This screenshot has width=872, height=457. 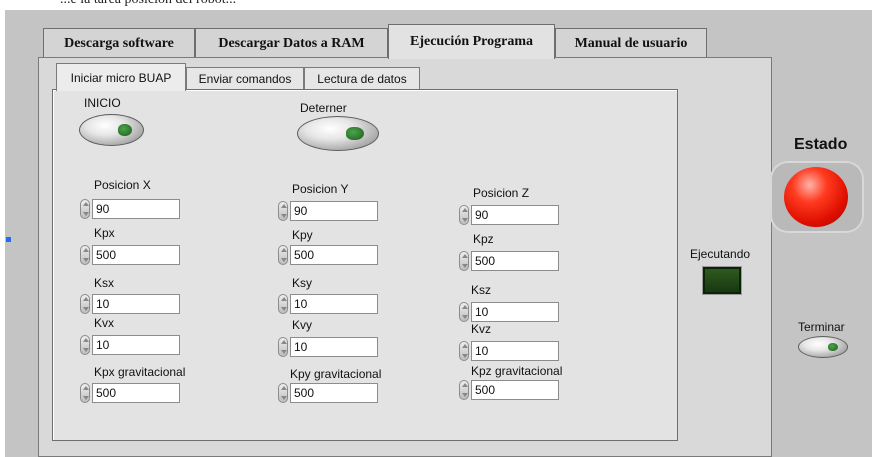 I want to click on tab-lectura-datos: Lectura de datos, so click(x=362, y=78).